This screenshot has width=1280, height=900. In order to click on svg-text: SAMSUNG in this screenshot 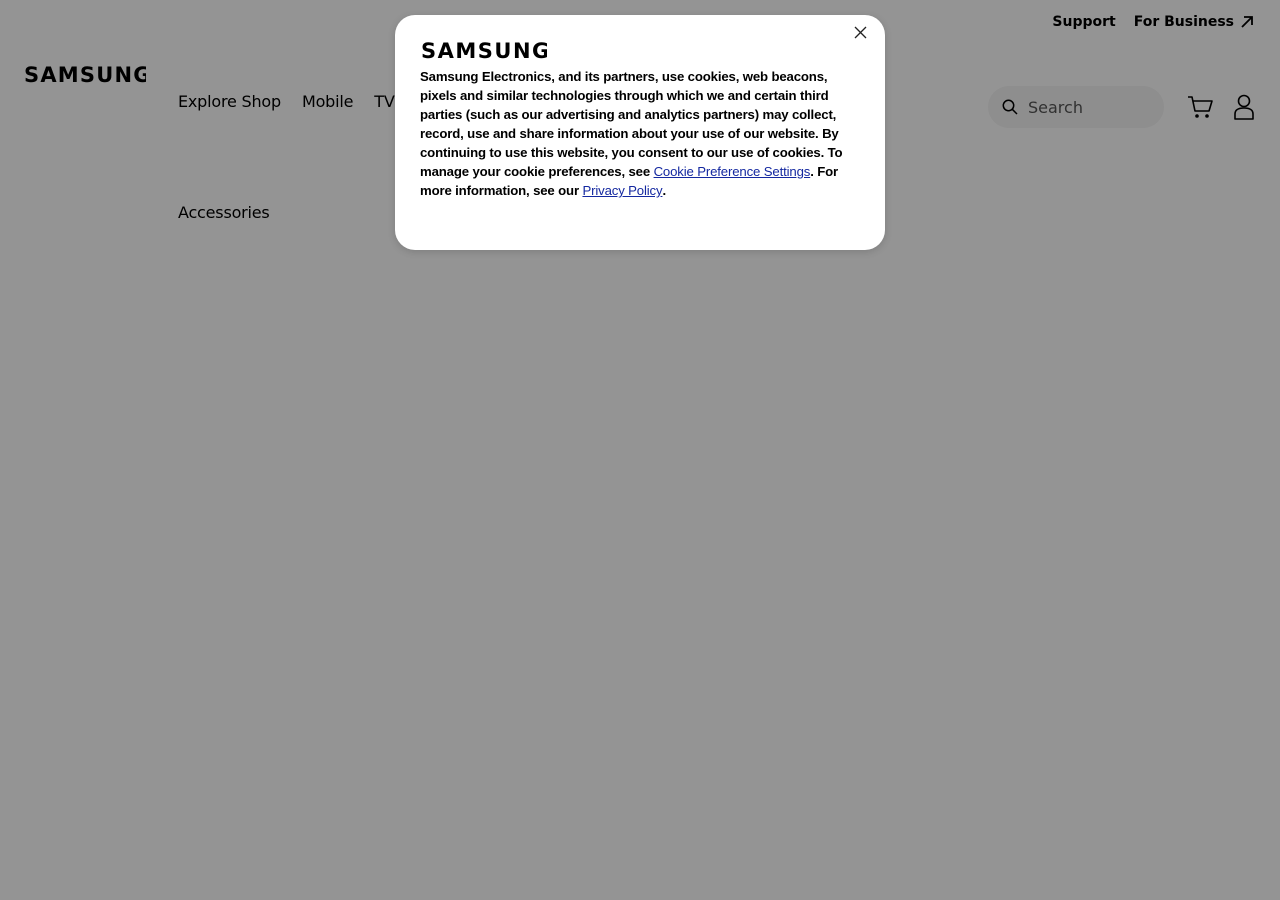, I will do `click(484, 50)`.